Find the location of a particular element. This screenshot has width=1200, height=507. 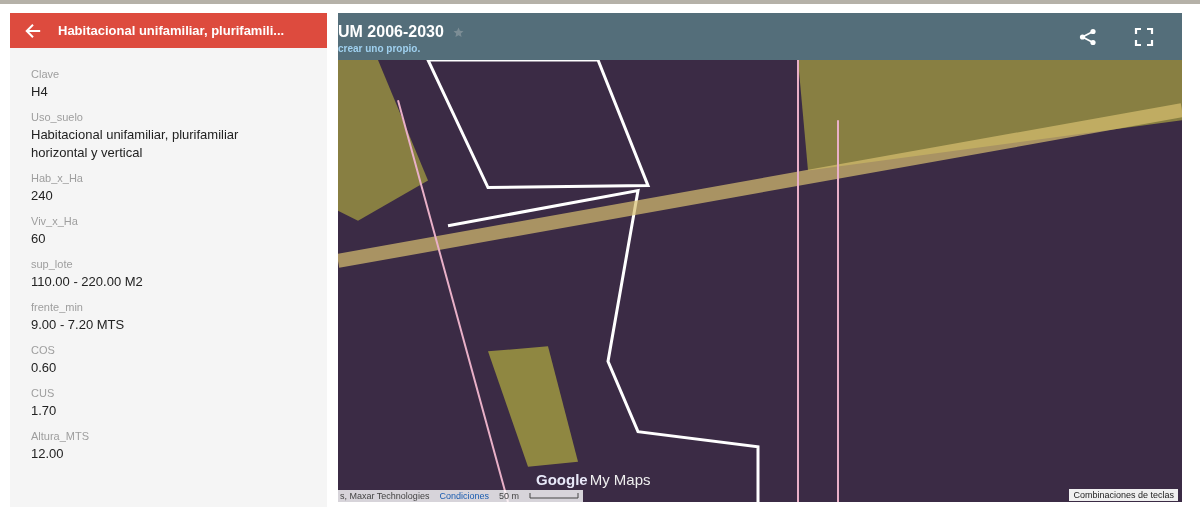

field-value: 1.70 is located at coordinates (44, 411).